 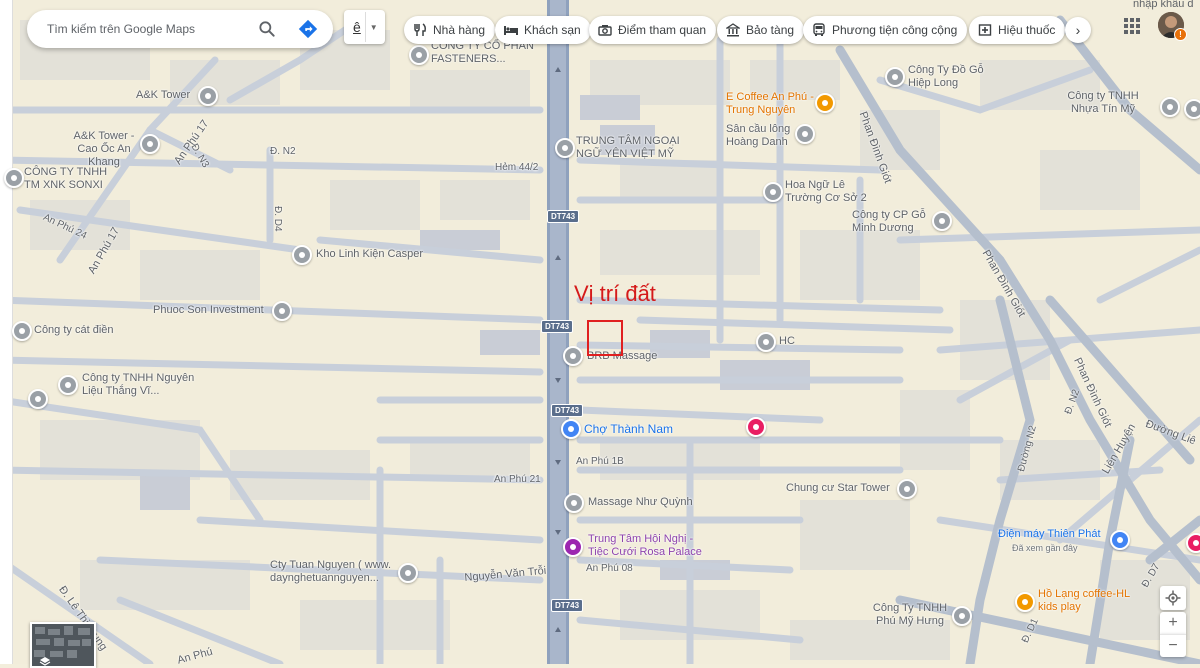 I want to click on electronics-pin-icon, so click(x=1120, y=540).